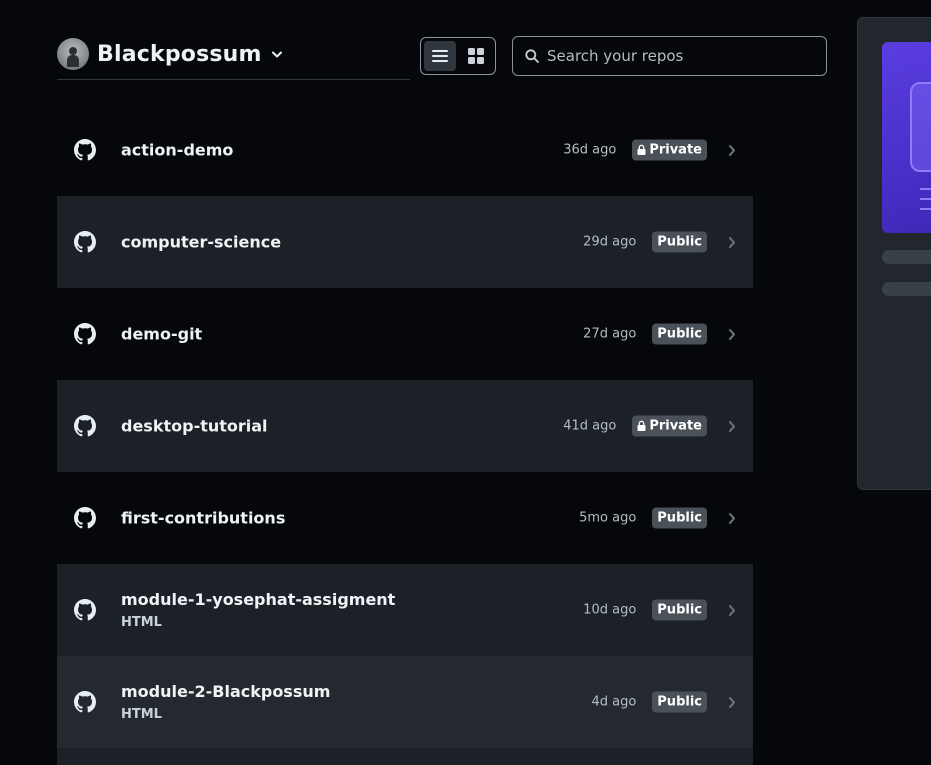 Image resolution: width=931 pixels, height=765 pixels. I want to click on repo-text: module-1-yosephat-assigment HTML, so click(258, 610).